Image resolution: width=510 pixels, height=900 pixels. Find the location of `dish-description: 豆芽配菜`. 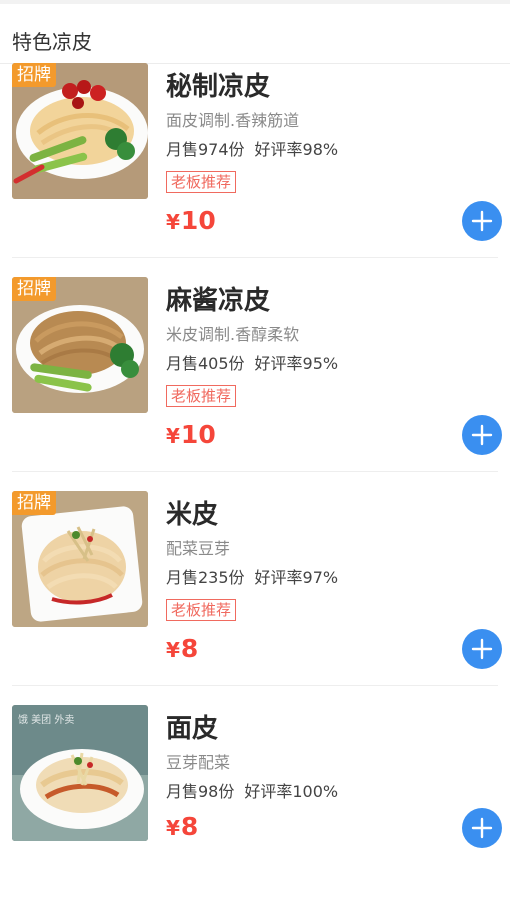

dish-description: 豆芽配菜 is located at coordinates (198, 762).